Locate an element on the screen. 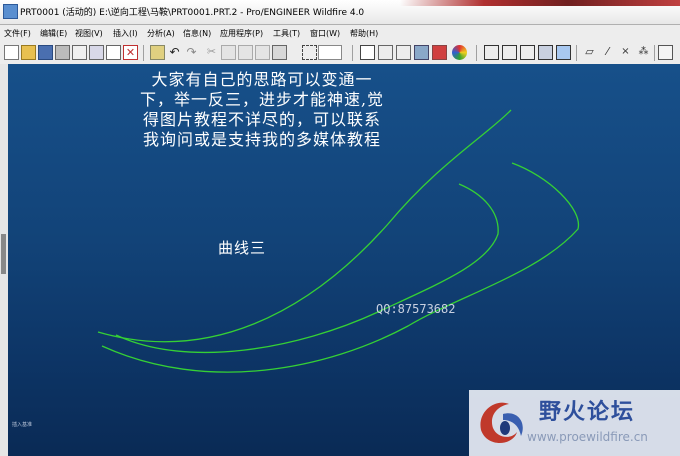  new-file-icon is located at coordinates (11, 52).